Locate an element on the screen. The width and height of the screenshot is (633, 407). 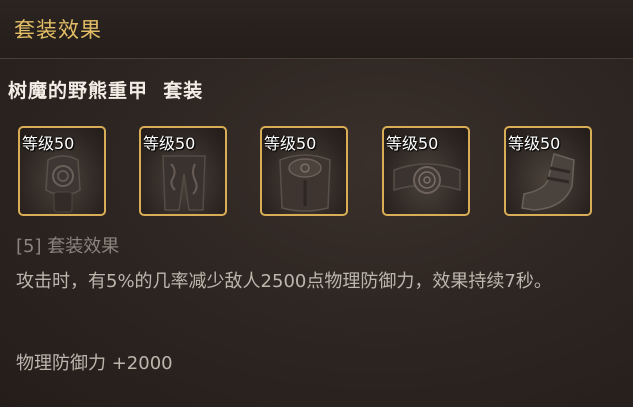
gauntlet-icon is located at coordinates (63, 184).